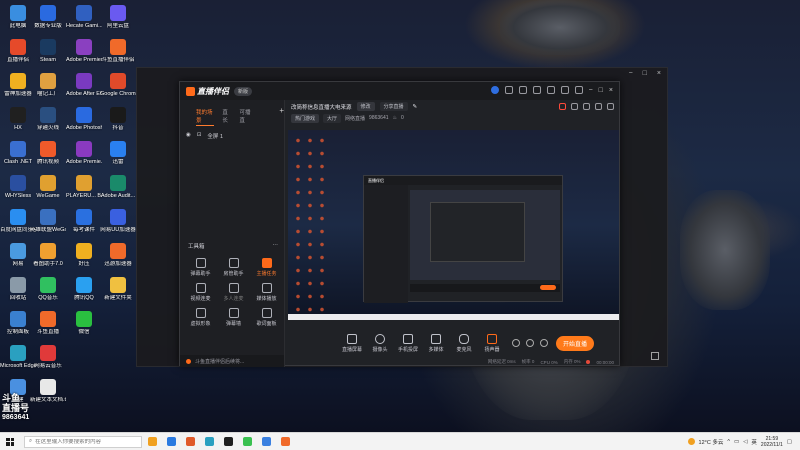  What do you see at coordinates (574, 106) in the screenshot?
I see `lock-icon` at bounding box center [574, 106].